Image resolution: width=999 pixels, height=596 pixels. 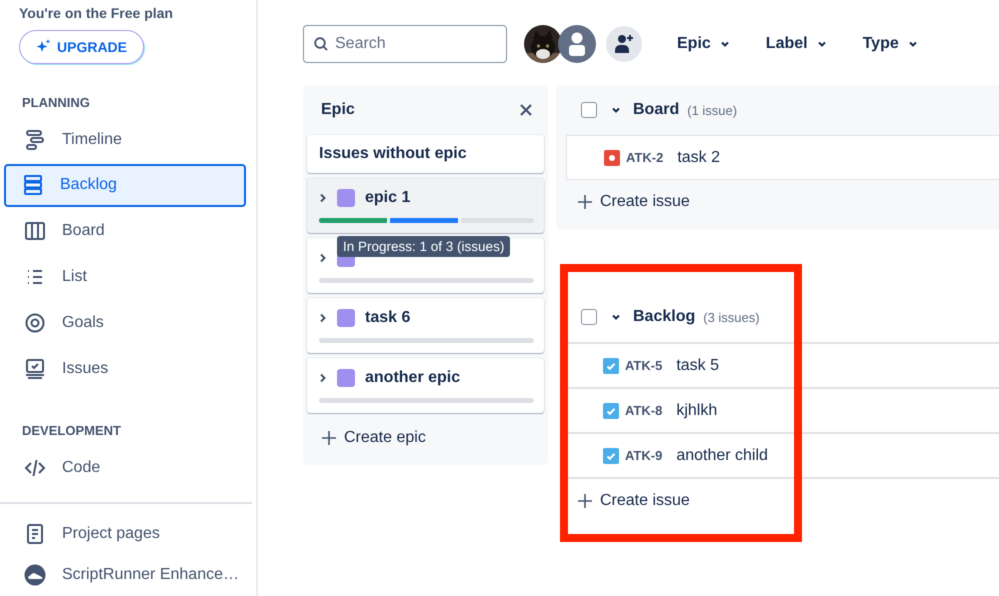 What do you see at coordinates (783, 157) in the screenshot?
I see `issue-row: ATK-2 task 2` at bounding box center [783, 157].